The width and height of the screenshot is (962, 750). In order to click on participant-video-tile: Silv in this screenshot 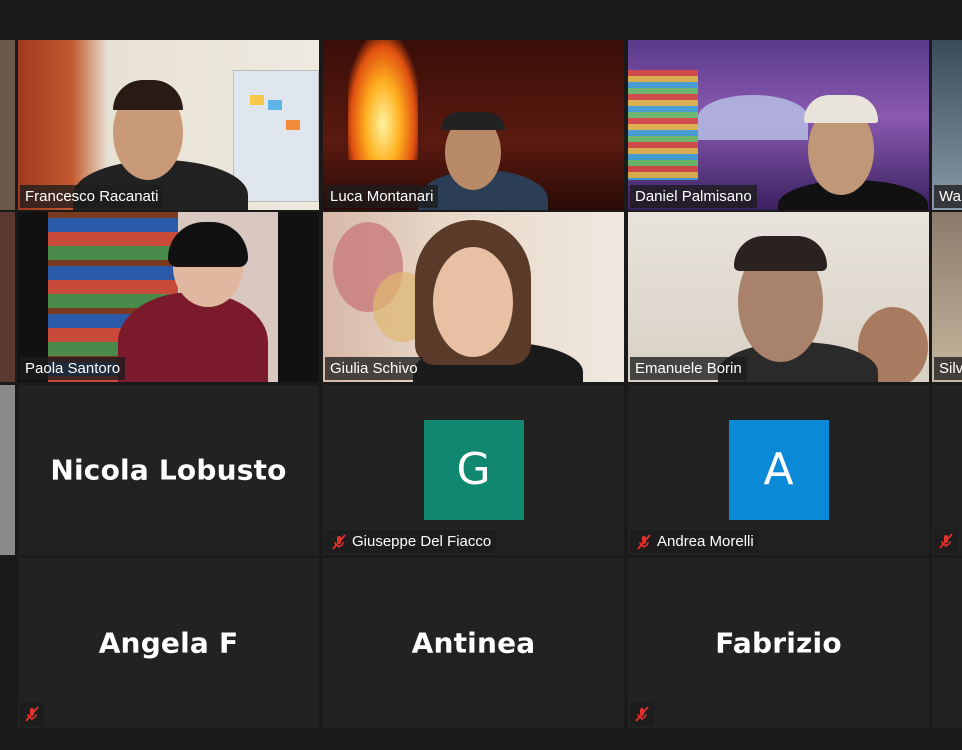, I will do `click(947, 297)`.